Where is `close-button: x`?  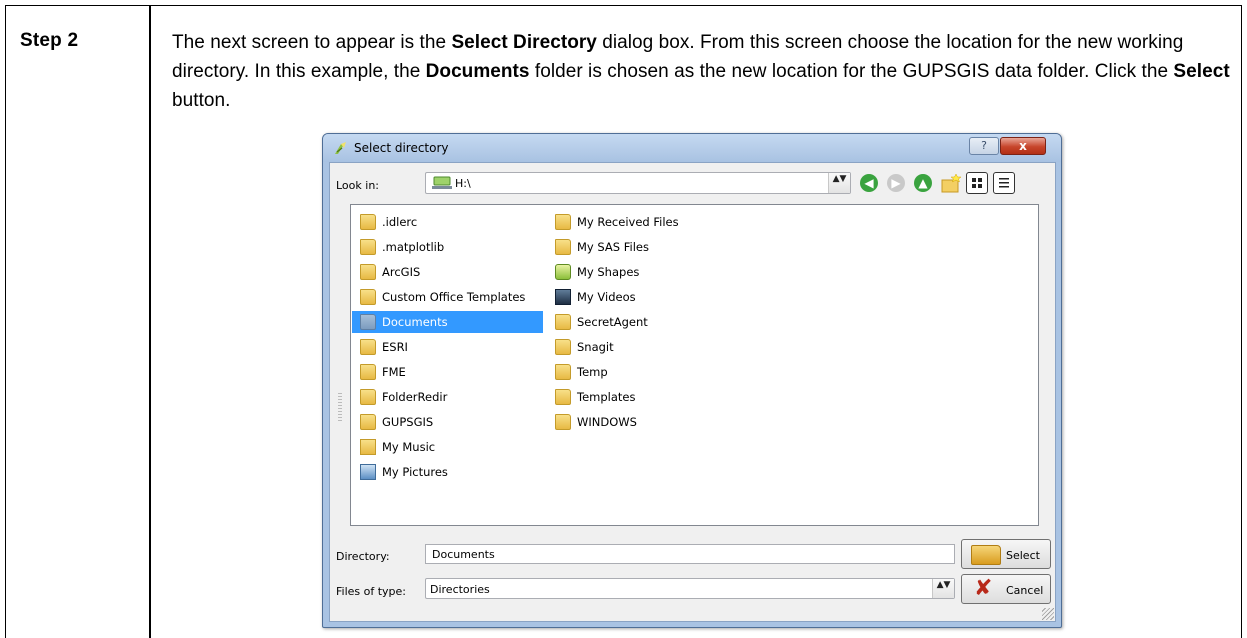 close-button: x is located at coordinates (1023, 146).